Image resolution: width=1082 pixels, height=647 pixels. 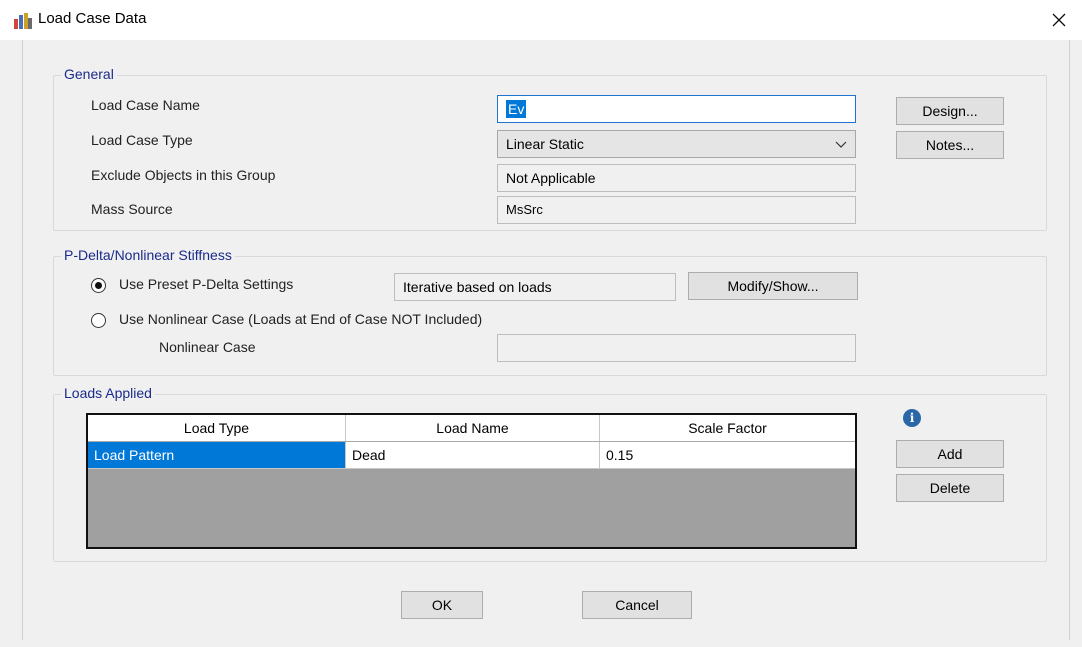 I want to click on exclude-objects-field: Not Applicable, so click(x=676, y=178).